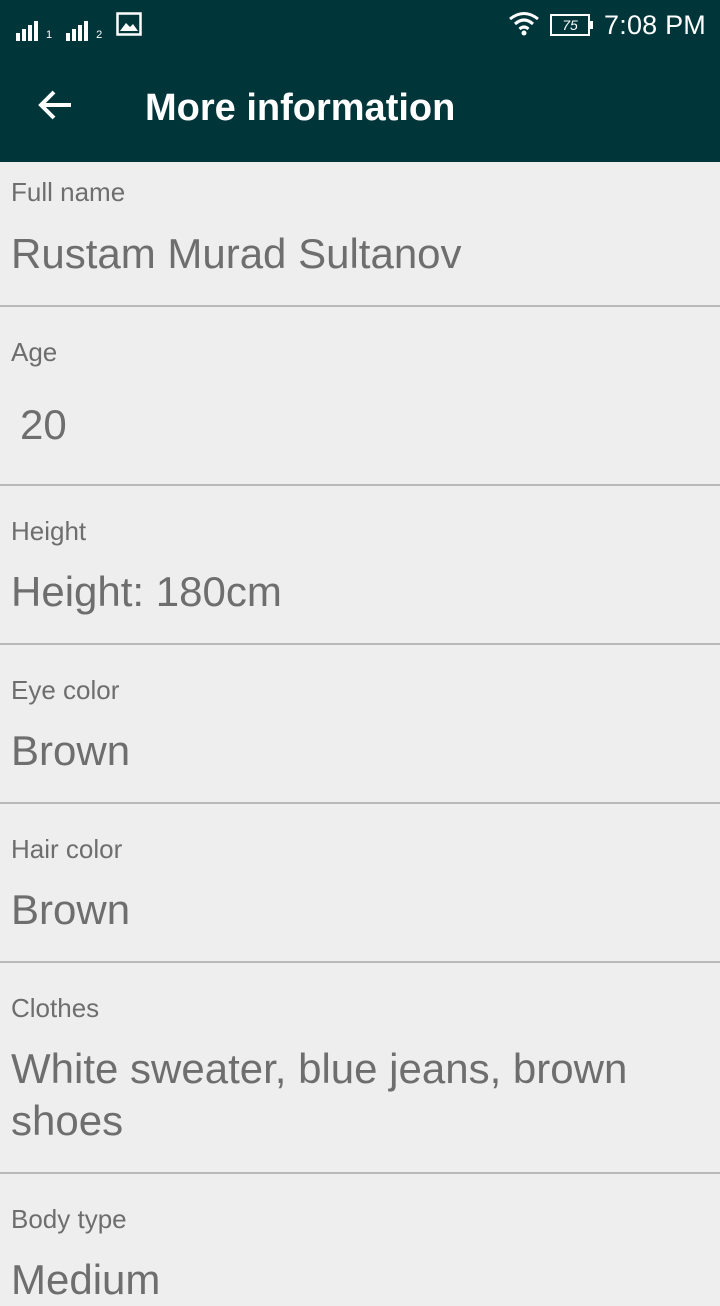  I want to click on sim1-index: 1, so click(49, 35).